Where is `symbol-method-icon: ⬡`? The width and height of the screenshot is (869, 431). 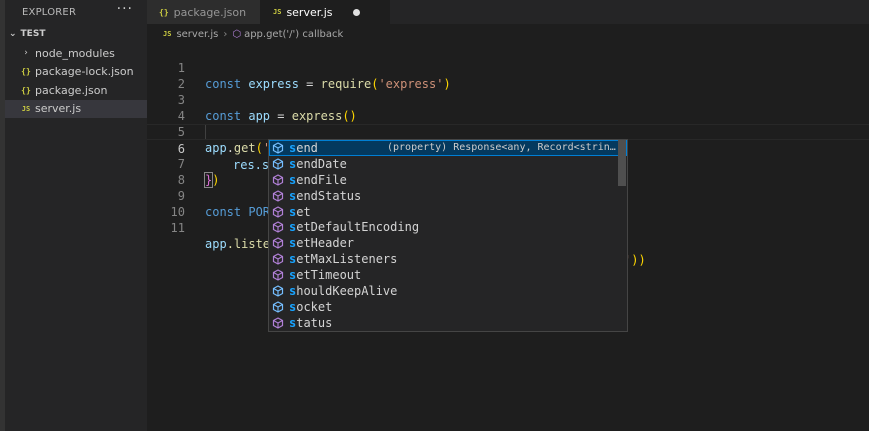 symbol-method-icon: ⬡ is located at coordinates (237, 34).